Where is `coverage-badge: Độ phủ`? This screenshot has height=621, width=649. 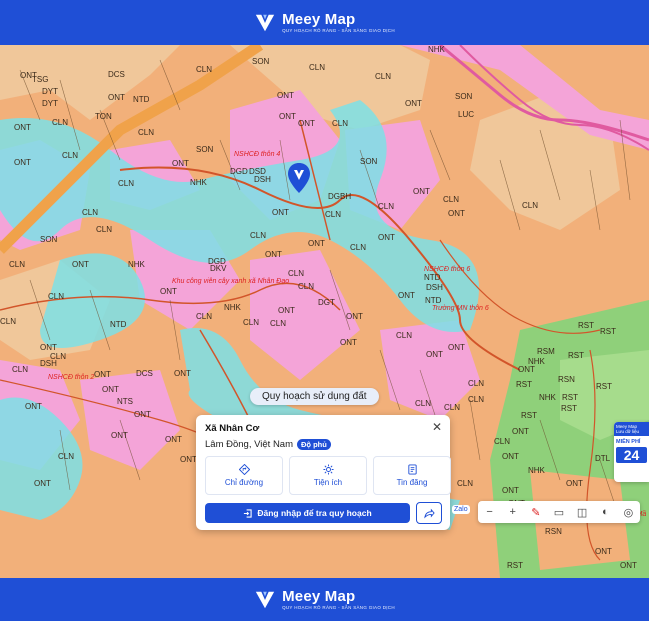
coverage-badge: Độ phủ is located at coordinates (314, 444).